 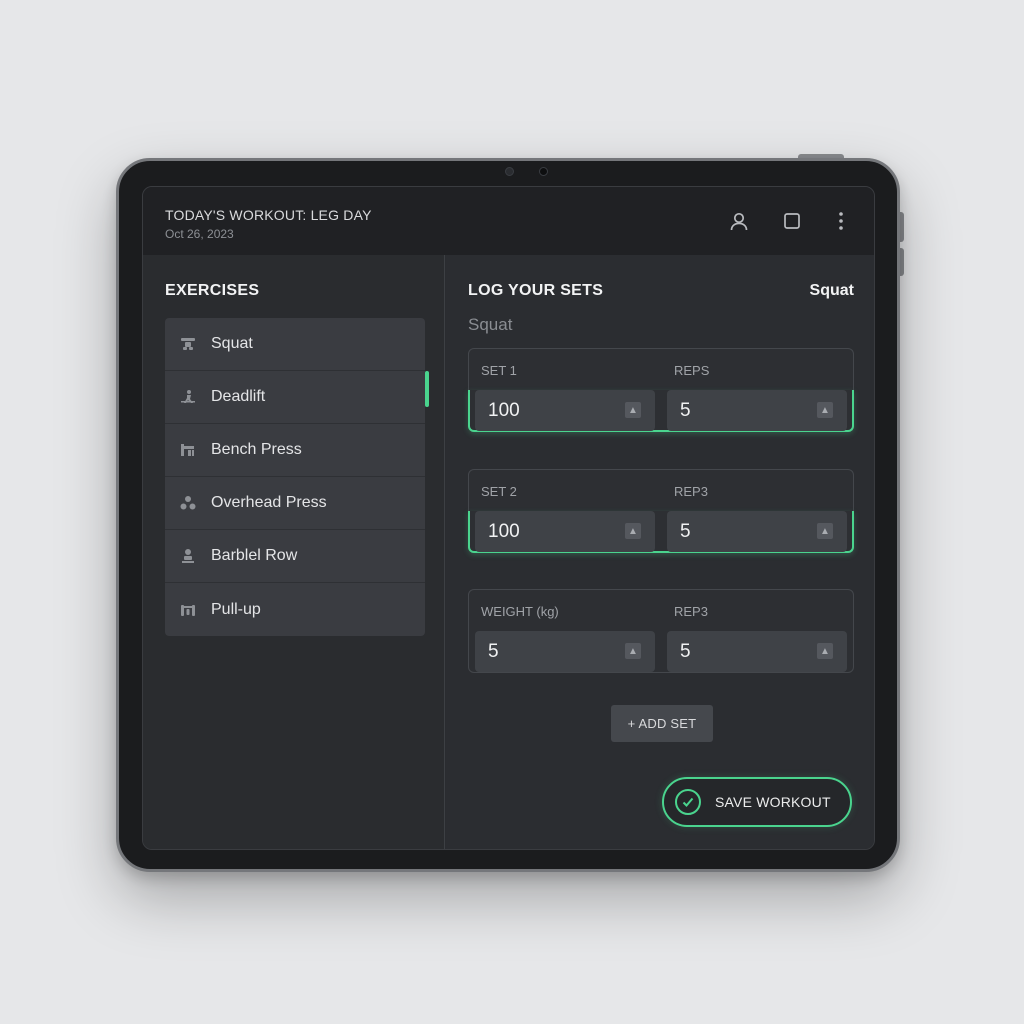 I want to click on set-label: SET 2, so click(x=499, y=491).